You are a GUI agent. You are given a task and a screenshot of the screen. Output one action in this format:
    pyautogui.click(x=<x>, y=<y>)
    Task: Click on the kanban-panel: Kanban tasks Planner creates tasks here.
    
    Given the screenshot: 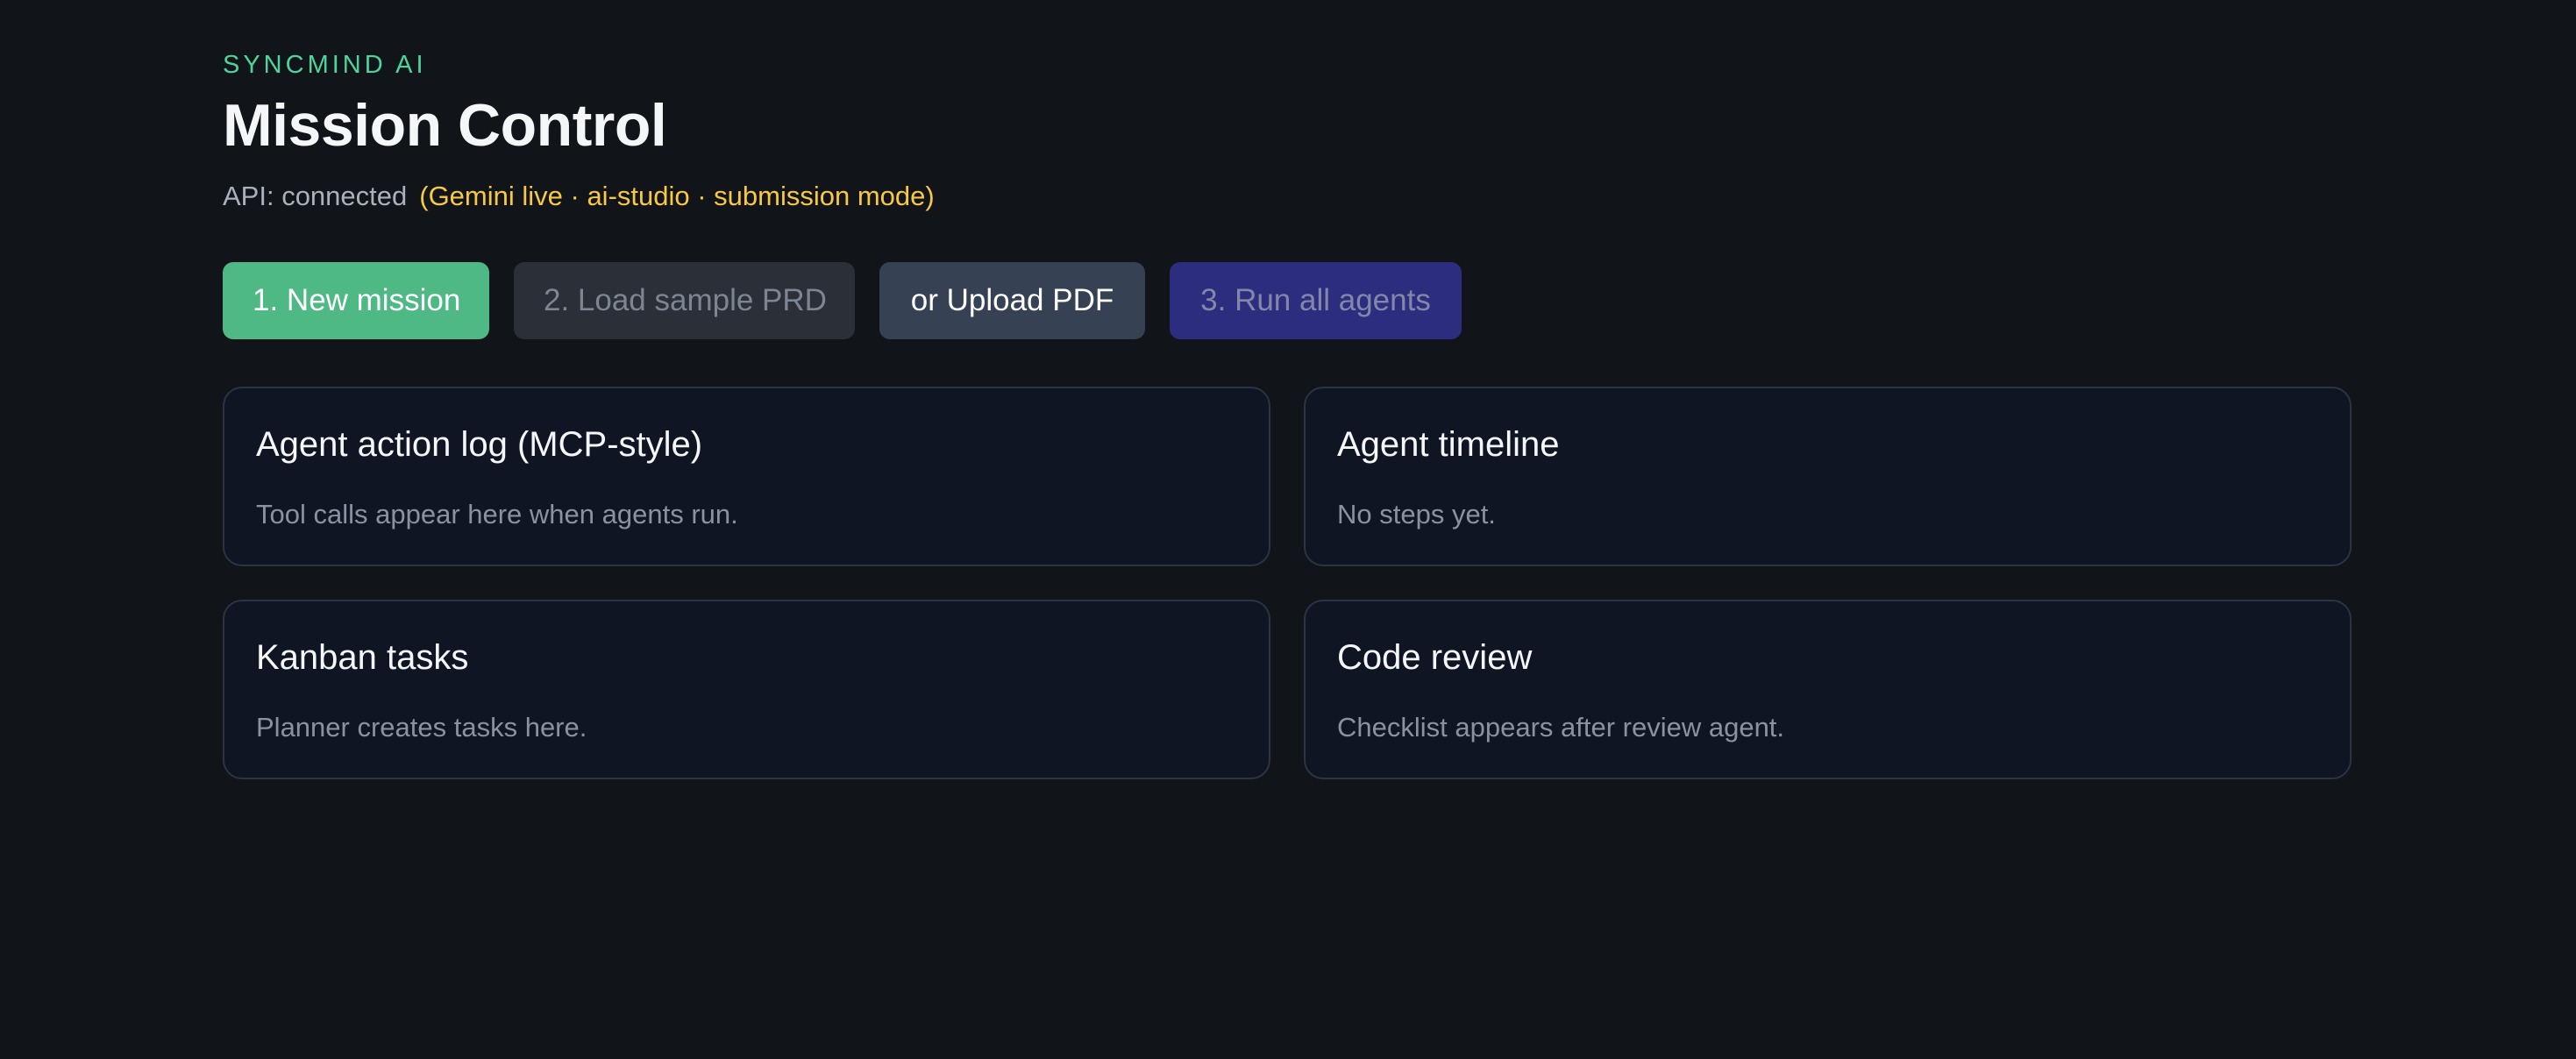 What is the action you would take?
    pyautogui.click(x=746, y=689)
    